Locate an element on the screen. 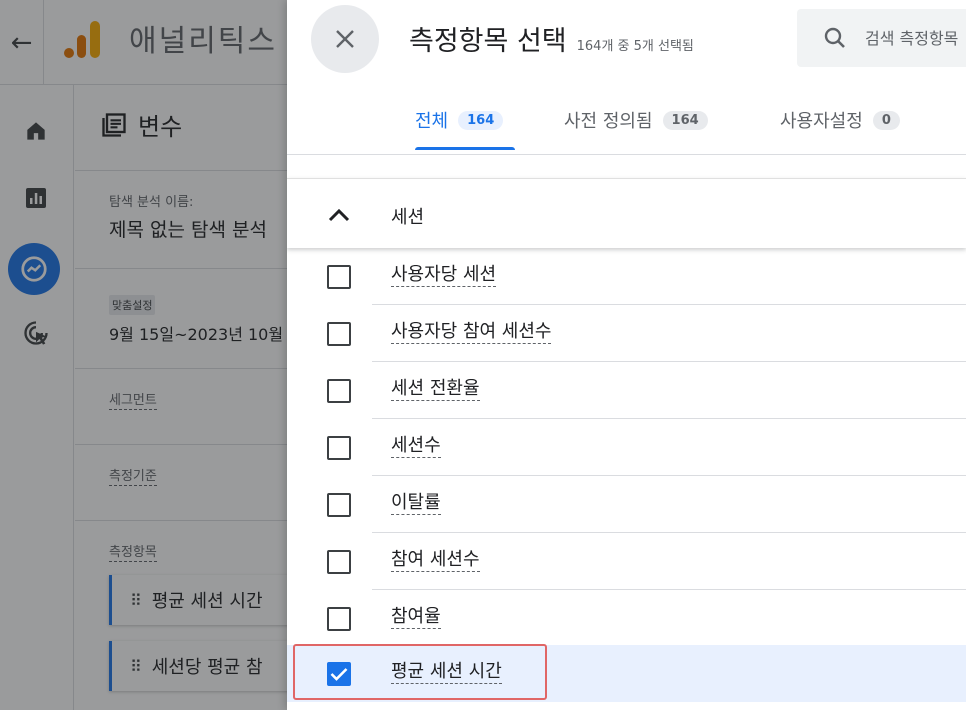  metric-row: 세션수 is located at coordinates (626, 447).